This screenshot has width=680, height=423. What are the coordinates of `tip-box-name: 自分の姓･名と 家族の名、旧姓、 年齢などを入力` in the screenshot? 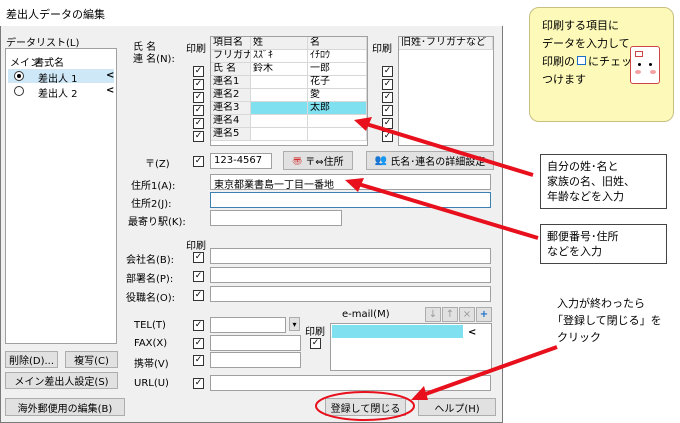 It's located at (603, 181).